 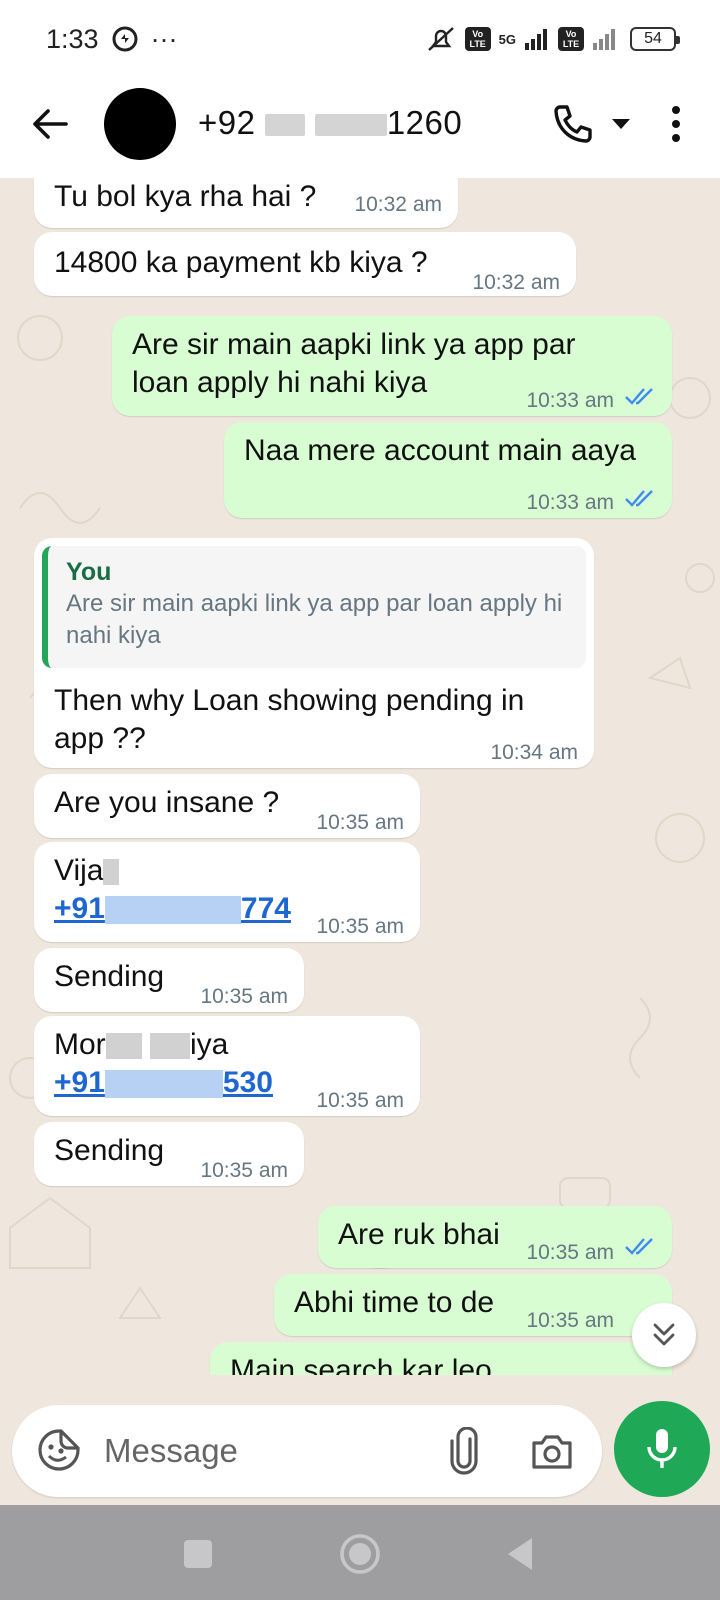 I want to click on data-saver-icon, so click(x=125, y=39).